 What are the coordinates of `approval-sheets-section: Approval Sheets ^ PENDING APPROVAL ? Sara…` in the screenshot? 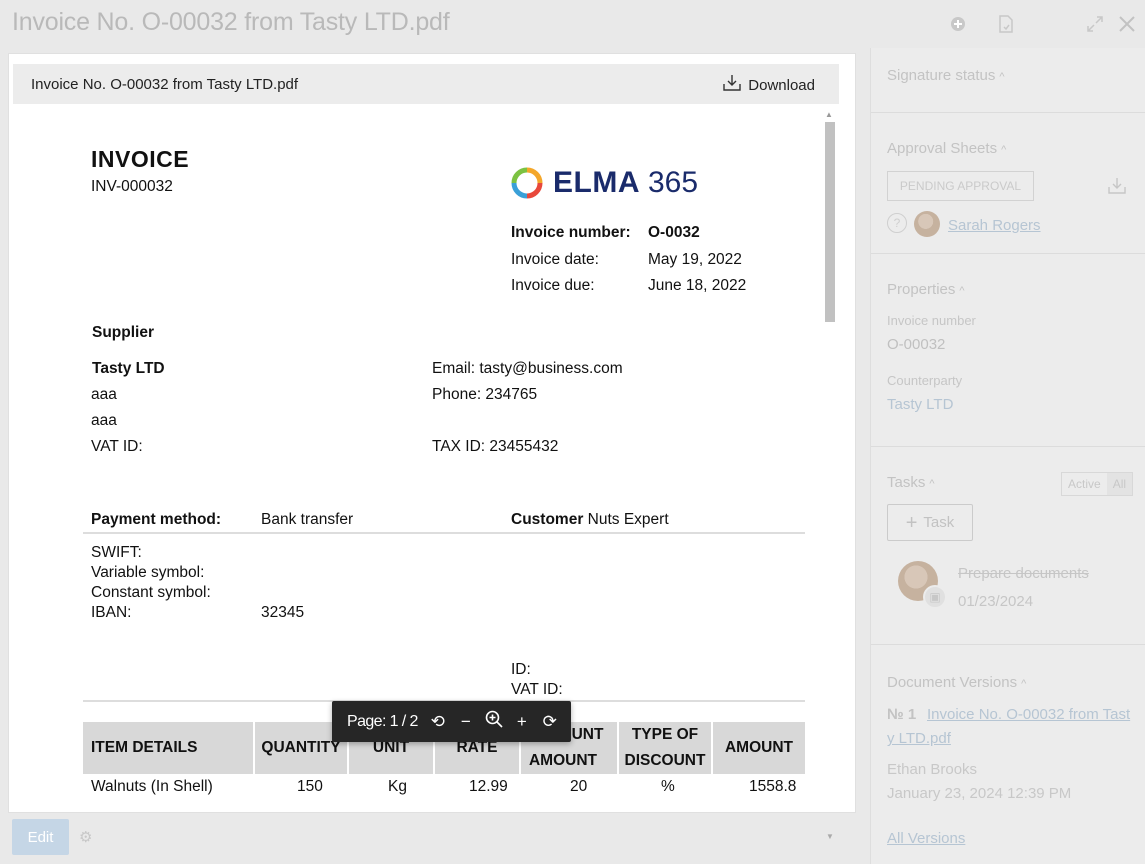 It's located at (1008, 183).